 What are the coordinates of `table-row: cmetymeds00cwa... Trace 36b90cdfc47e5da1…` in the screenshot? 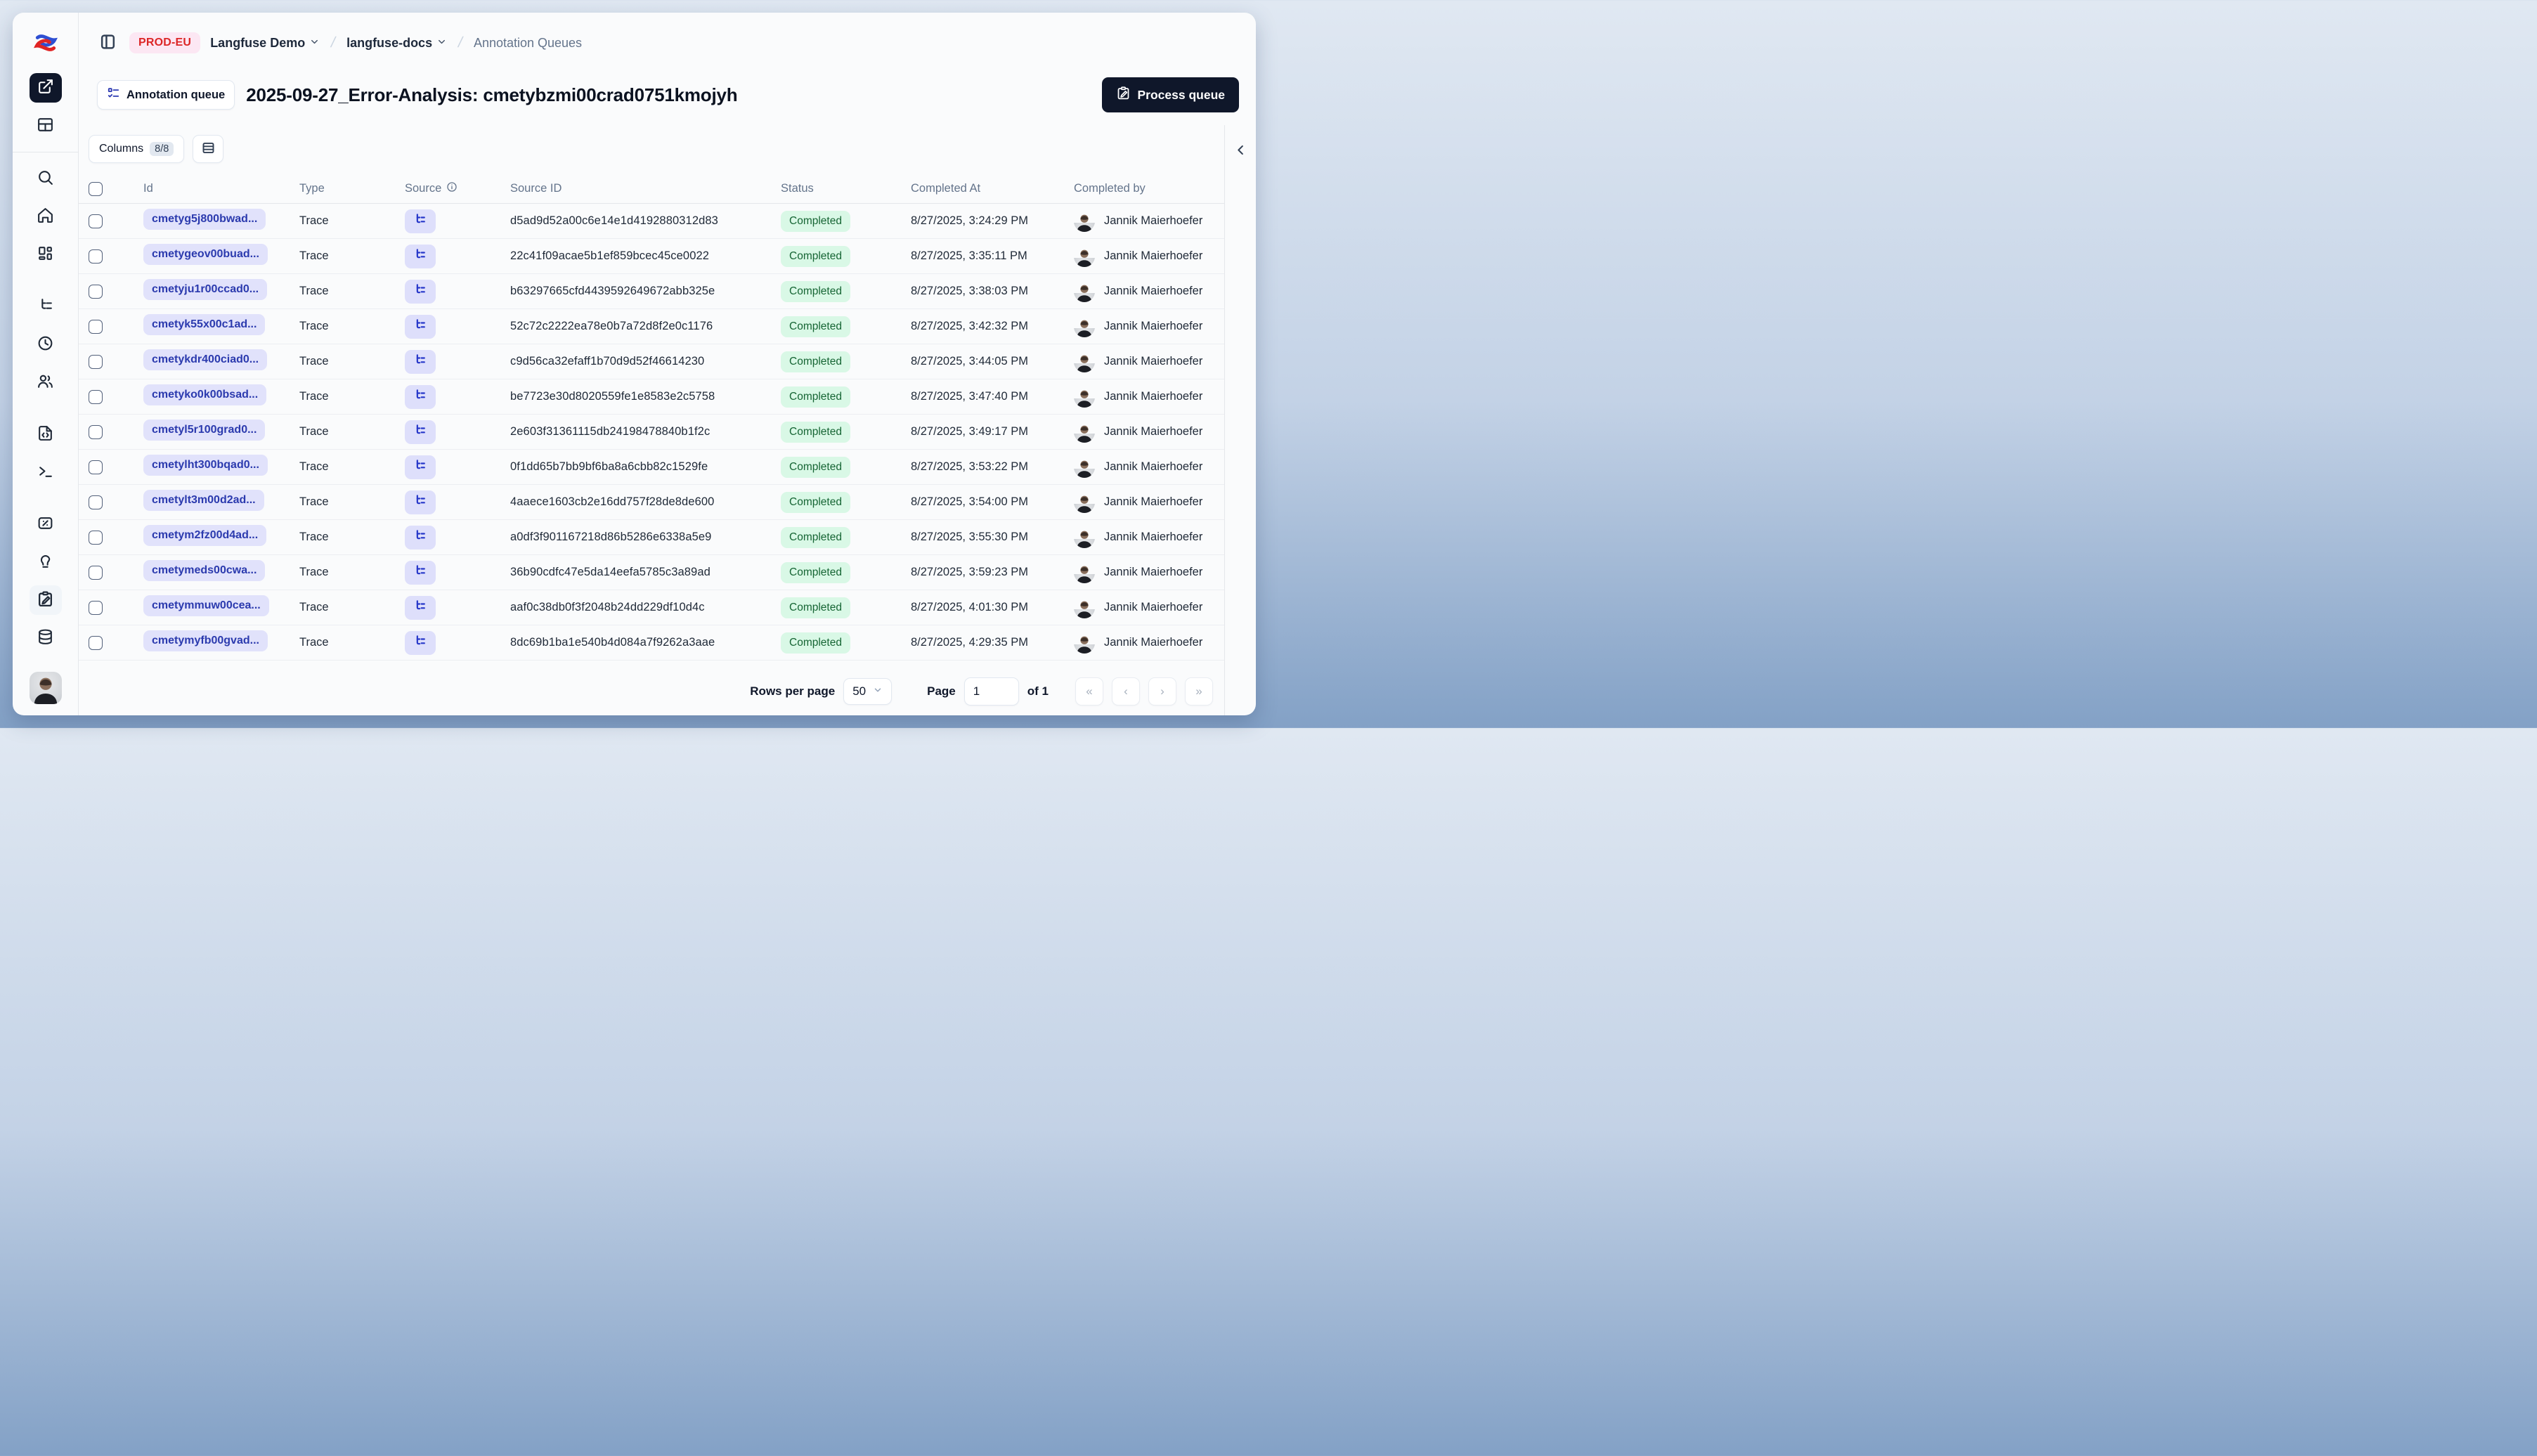 It's located at (652, 572).